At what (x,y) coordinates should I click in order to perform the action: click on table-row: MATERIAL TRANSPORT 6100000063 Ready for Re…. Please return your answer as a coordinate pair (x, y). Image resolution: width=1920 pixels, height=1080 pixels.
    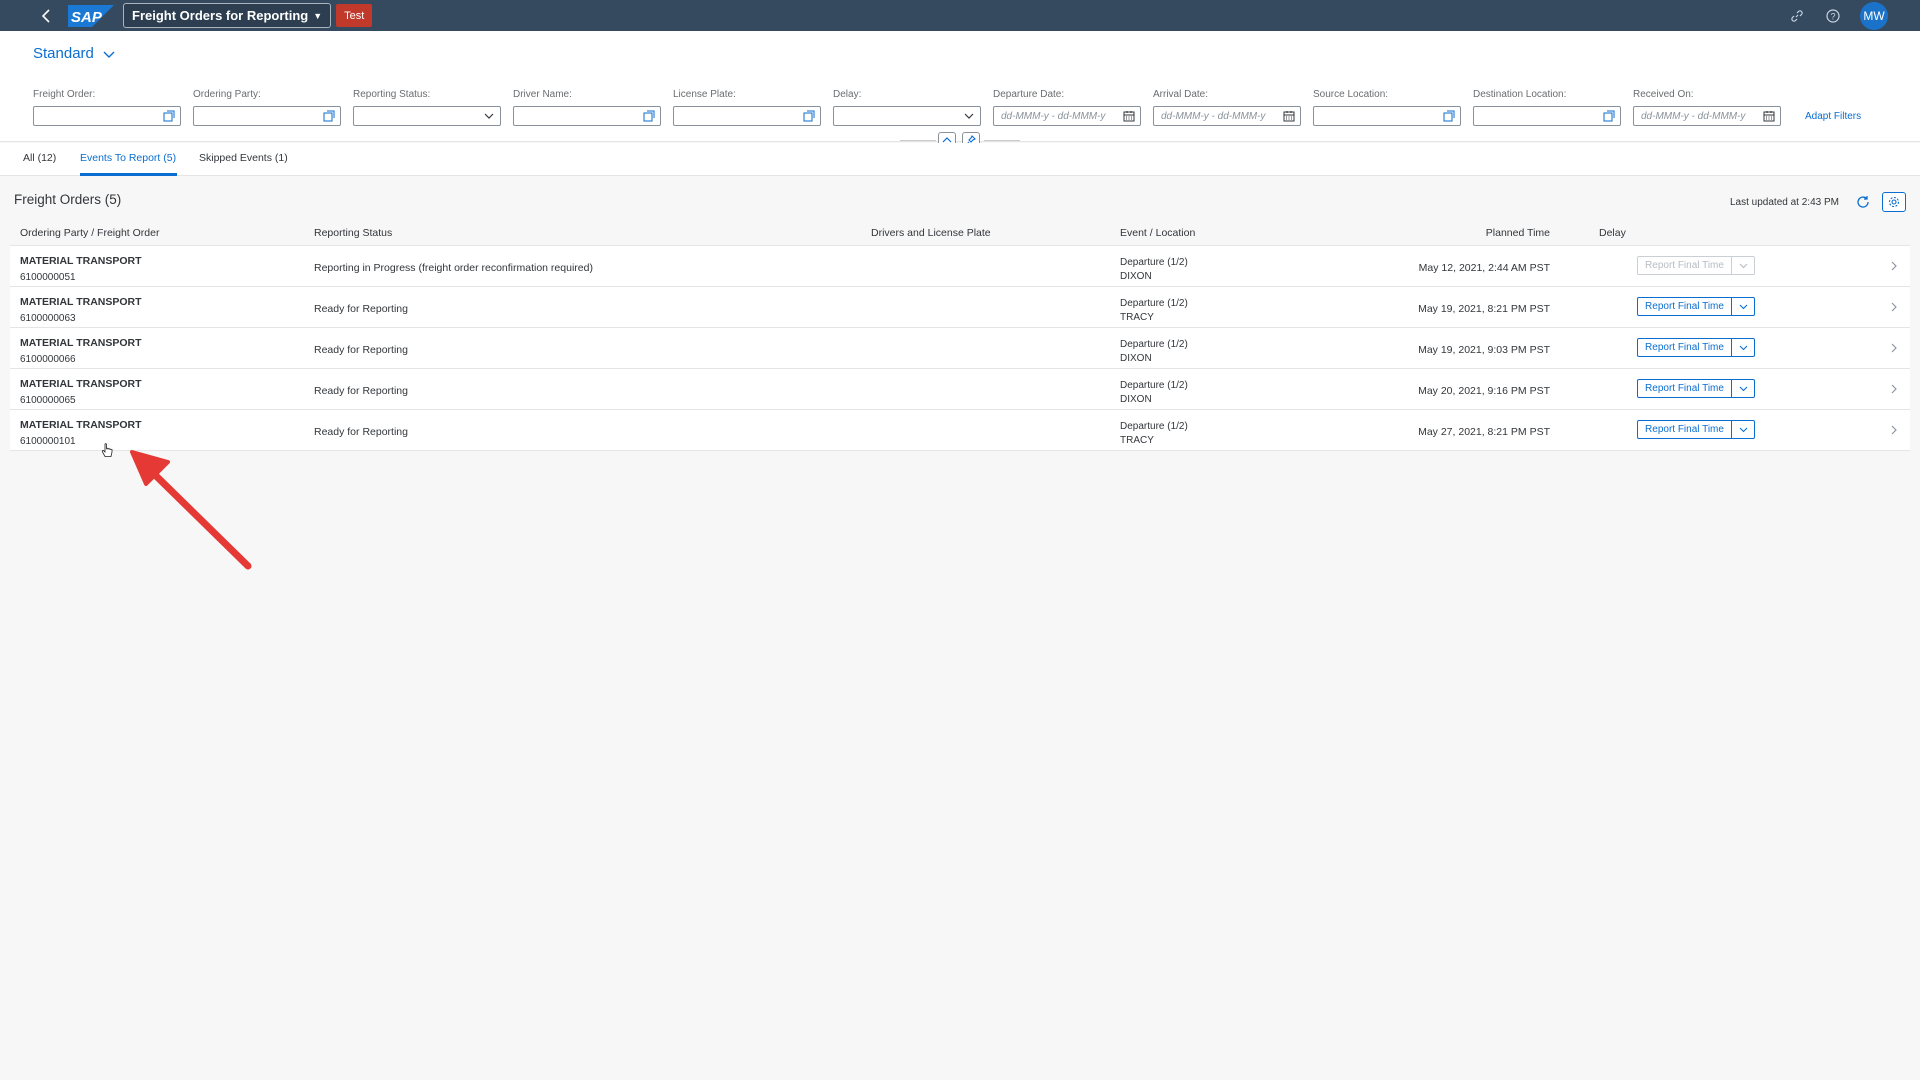
    Looking at the image, I should click on (960, 307).